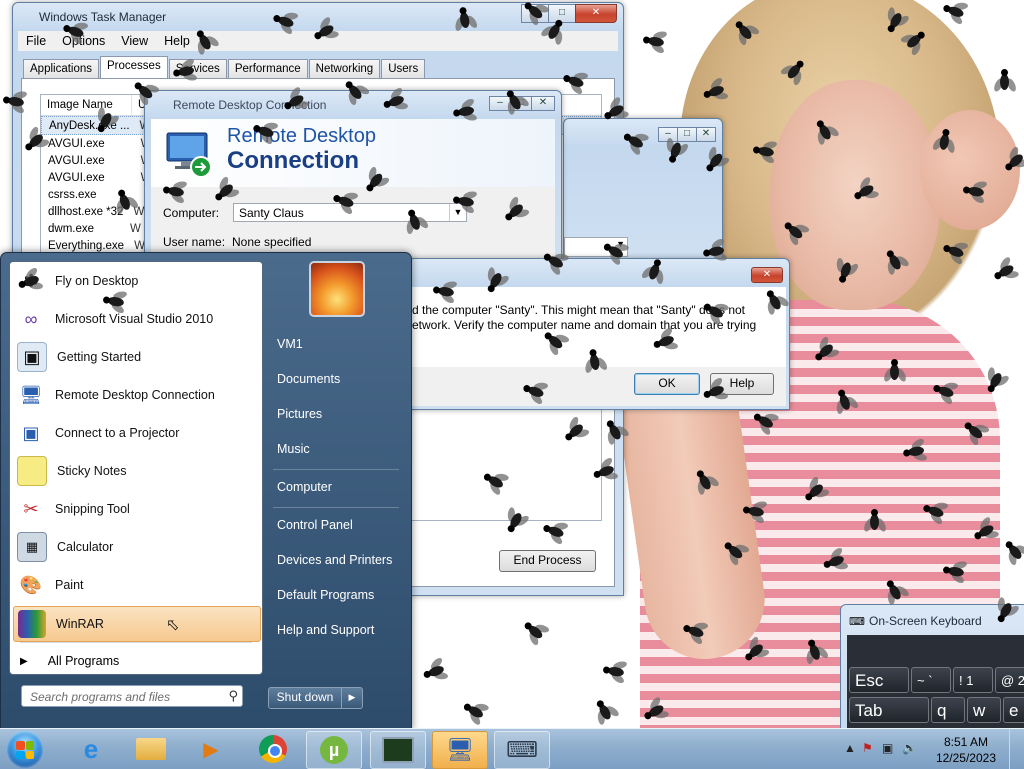  I want to click on key-tilde: ~ `, so click(931, 680).